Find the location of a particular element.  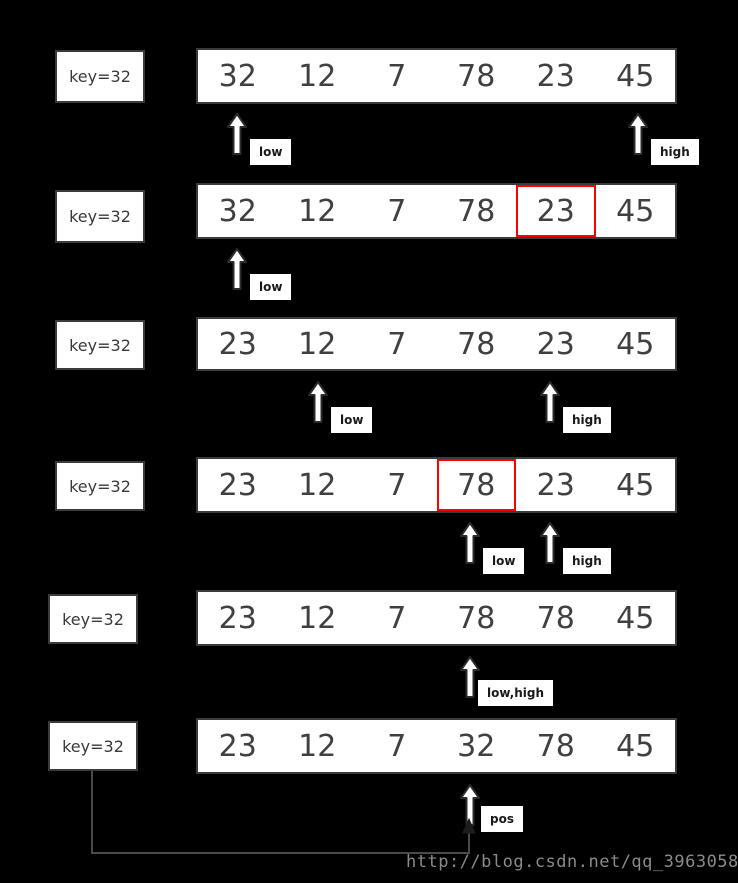

key-box-row-1: key=32 is located at coordinates (100, 76).